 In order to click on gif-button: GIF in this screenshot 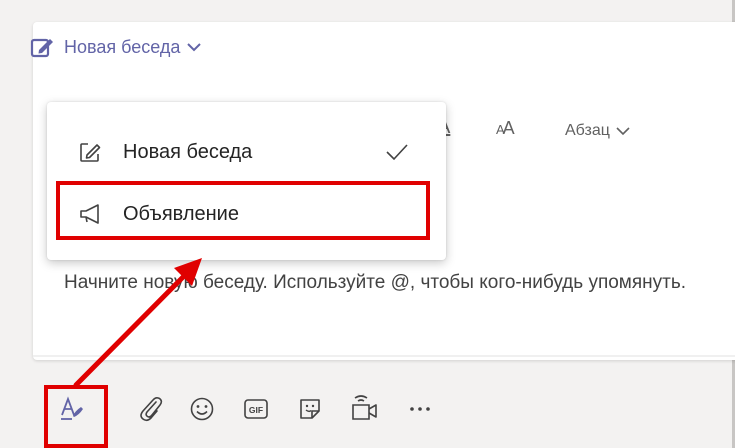, I will do `click(256, 409)`.